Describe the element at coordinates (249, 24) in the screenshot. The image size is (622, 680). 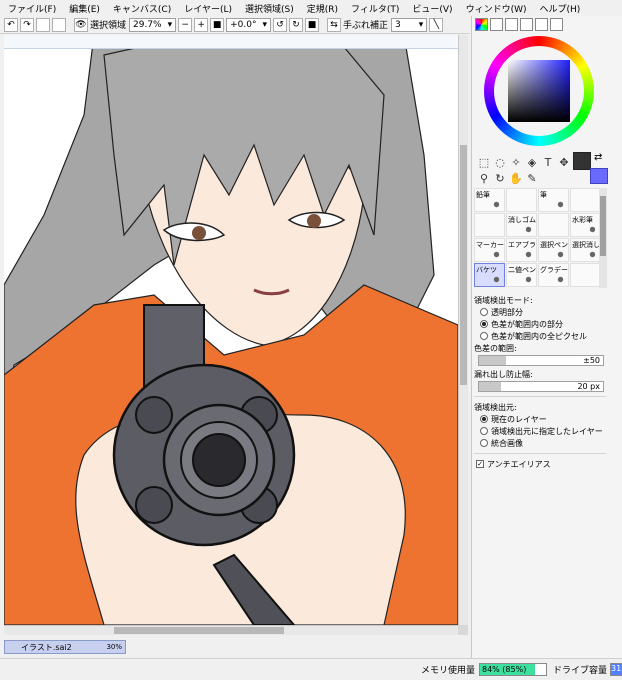
I see `rotate-select: +0.0° ▾` at that location.